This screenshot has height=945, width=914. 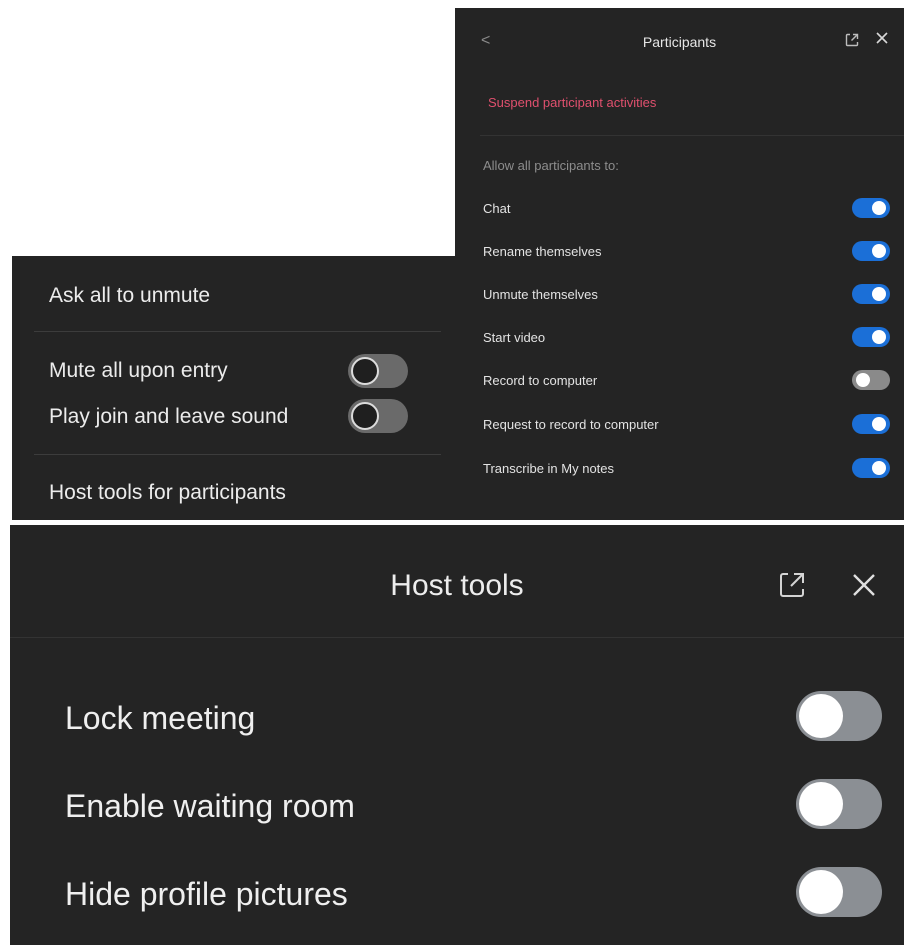 What do you see at coordinates (514, 337) in the screenshot?
I see `toggle-label: Start video` at bounding box center [514, 337].